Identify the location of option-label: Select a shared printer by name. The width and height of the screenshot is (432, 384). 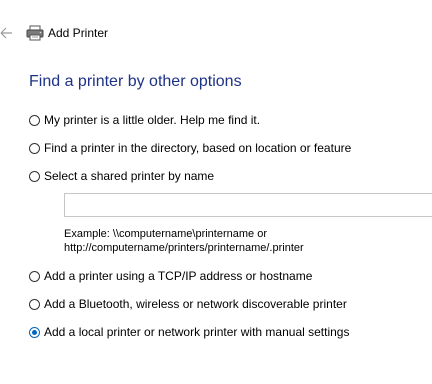
(129, 176).